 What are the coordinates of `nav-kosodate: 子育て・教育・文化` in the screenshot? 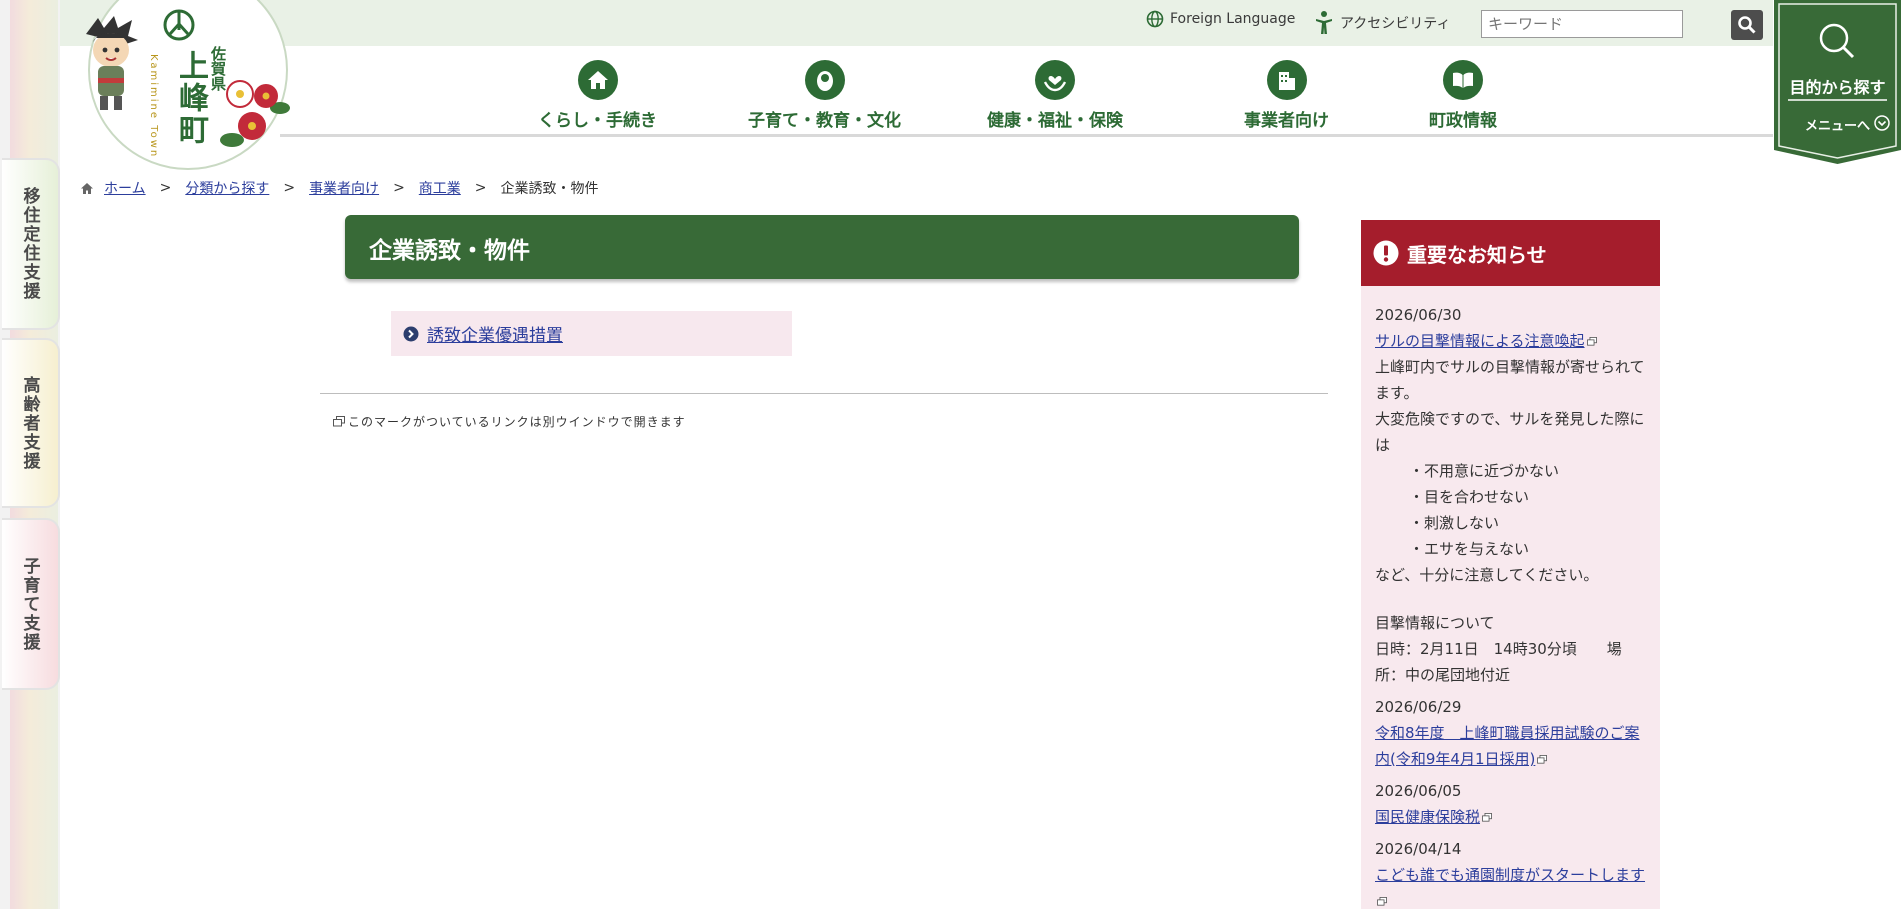 It's located at (824, 95).